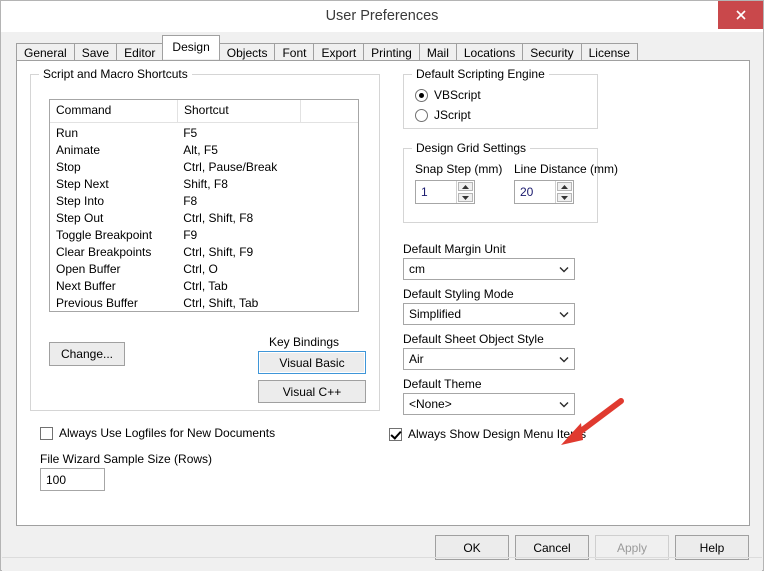 The height and width of the screenshot is (571, 764). Describe the element at coordinates (535, 192) in the screenshot. I see `line-distance-value: 20` at that location.